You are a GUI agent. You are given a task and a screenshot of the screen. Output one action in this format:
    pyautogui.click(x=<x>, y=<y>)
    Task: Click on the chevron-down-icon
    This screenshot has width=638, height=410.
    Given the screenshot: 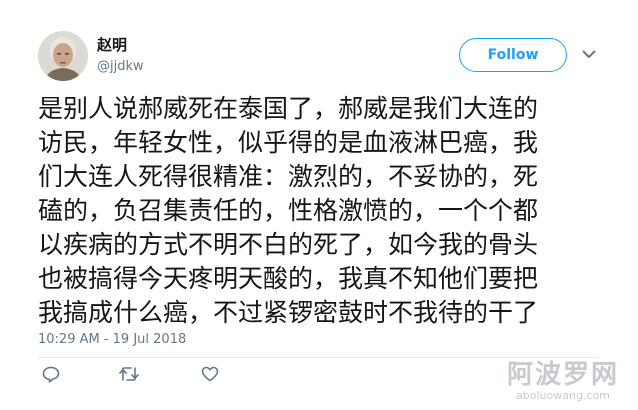 What is the action you would take?
    pyautogui.click(x=589, y=54)
    